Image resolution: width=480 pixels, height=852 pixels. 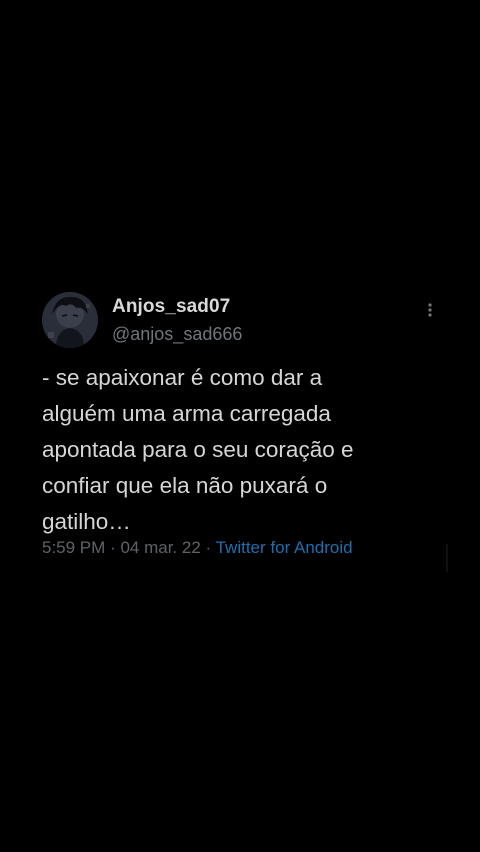 What do you see at coordinates (171, 307) in the screenshot?
I see `display-name: Anjos_sad07` at bounding box center [171, 307].